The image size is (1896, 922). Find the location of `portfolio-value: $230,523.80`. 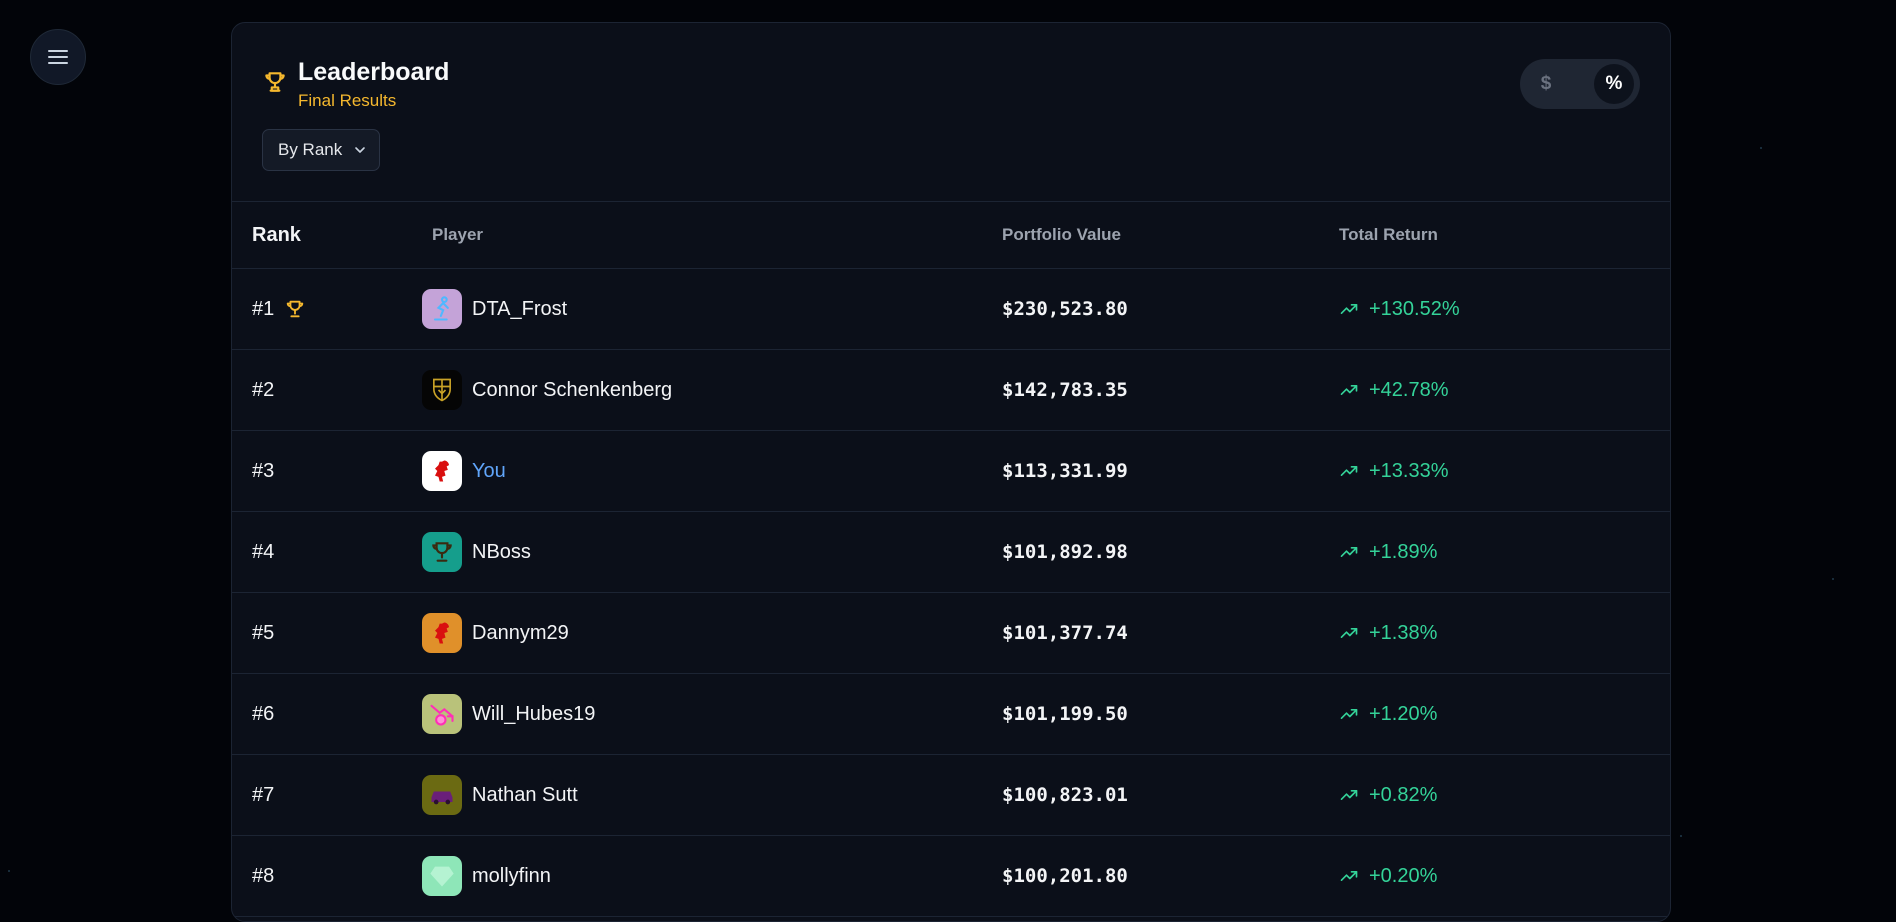

portfolio-value: $230,523.80 is located at coordinates (1065, 309).